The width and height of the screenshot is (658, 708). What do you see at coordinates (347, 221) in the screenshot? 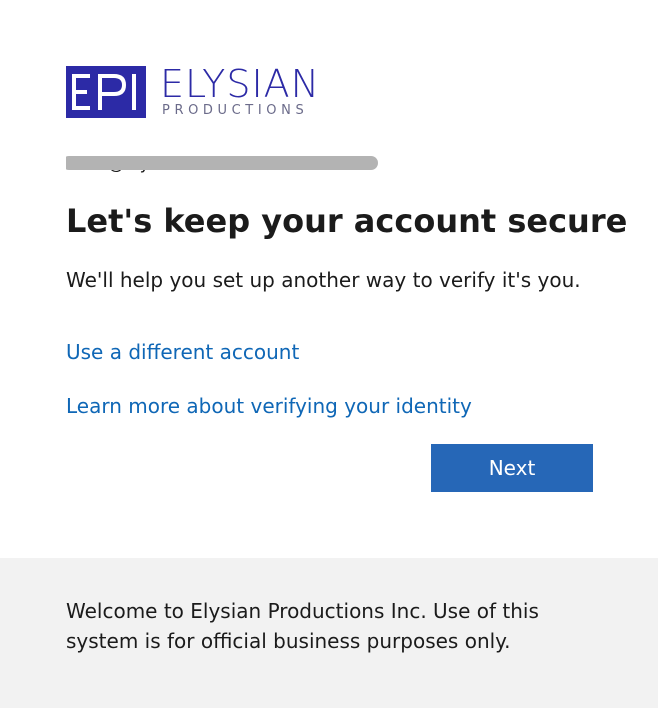
I see `page-title: Let's keep your account secure` at bounding box center [347, 221].